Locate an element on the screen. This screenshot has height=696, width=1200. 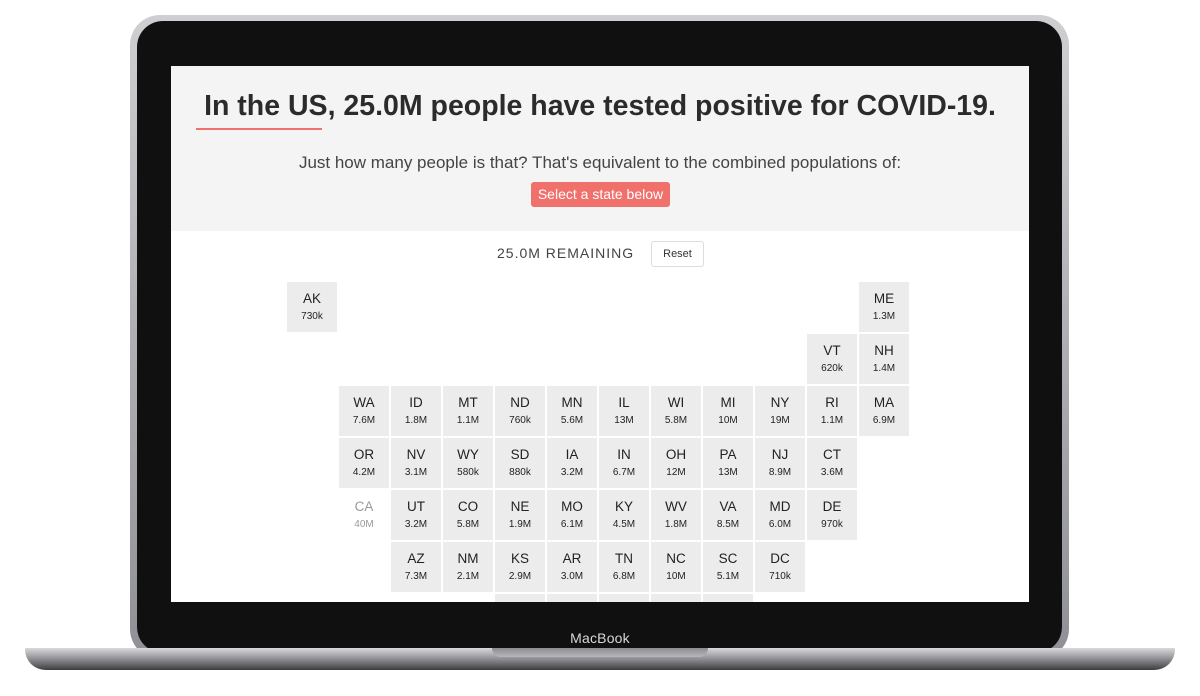
state-population: 730k is located at coordinates (312, 316).